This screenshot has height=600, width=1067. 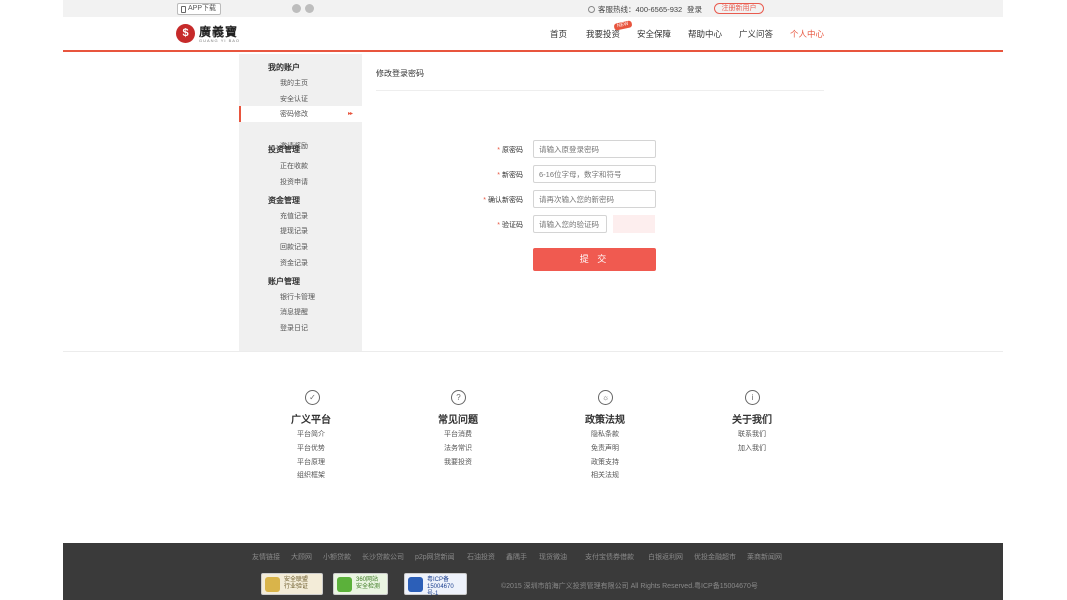 What do you see at coordinates (284, 67) in the screenshot?
I see `sidebar-group-account: 我的账户` at bounding box center [284, 67].